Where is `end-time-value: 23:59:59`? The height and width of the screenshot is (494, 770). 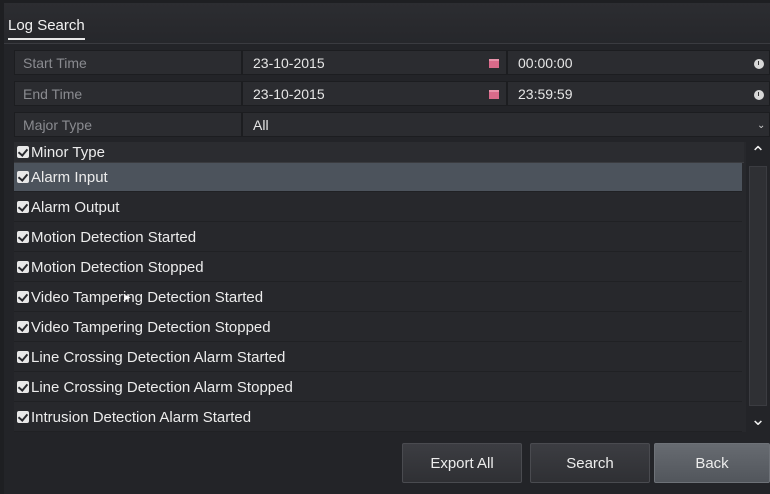
end-time-value: 23:59:59 is located at coordinates (545, 94).